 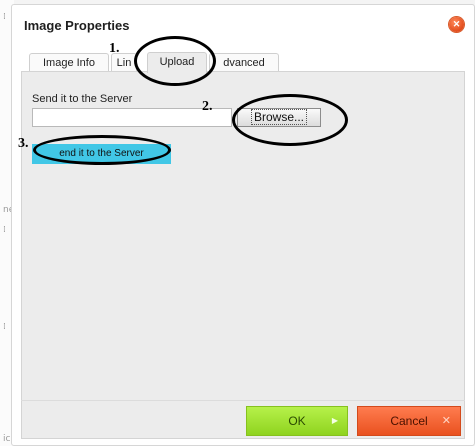 I want to click on annotation-step-2: 2., so click(x=207, y=106).